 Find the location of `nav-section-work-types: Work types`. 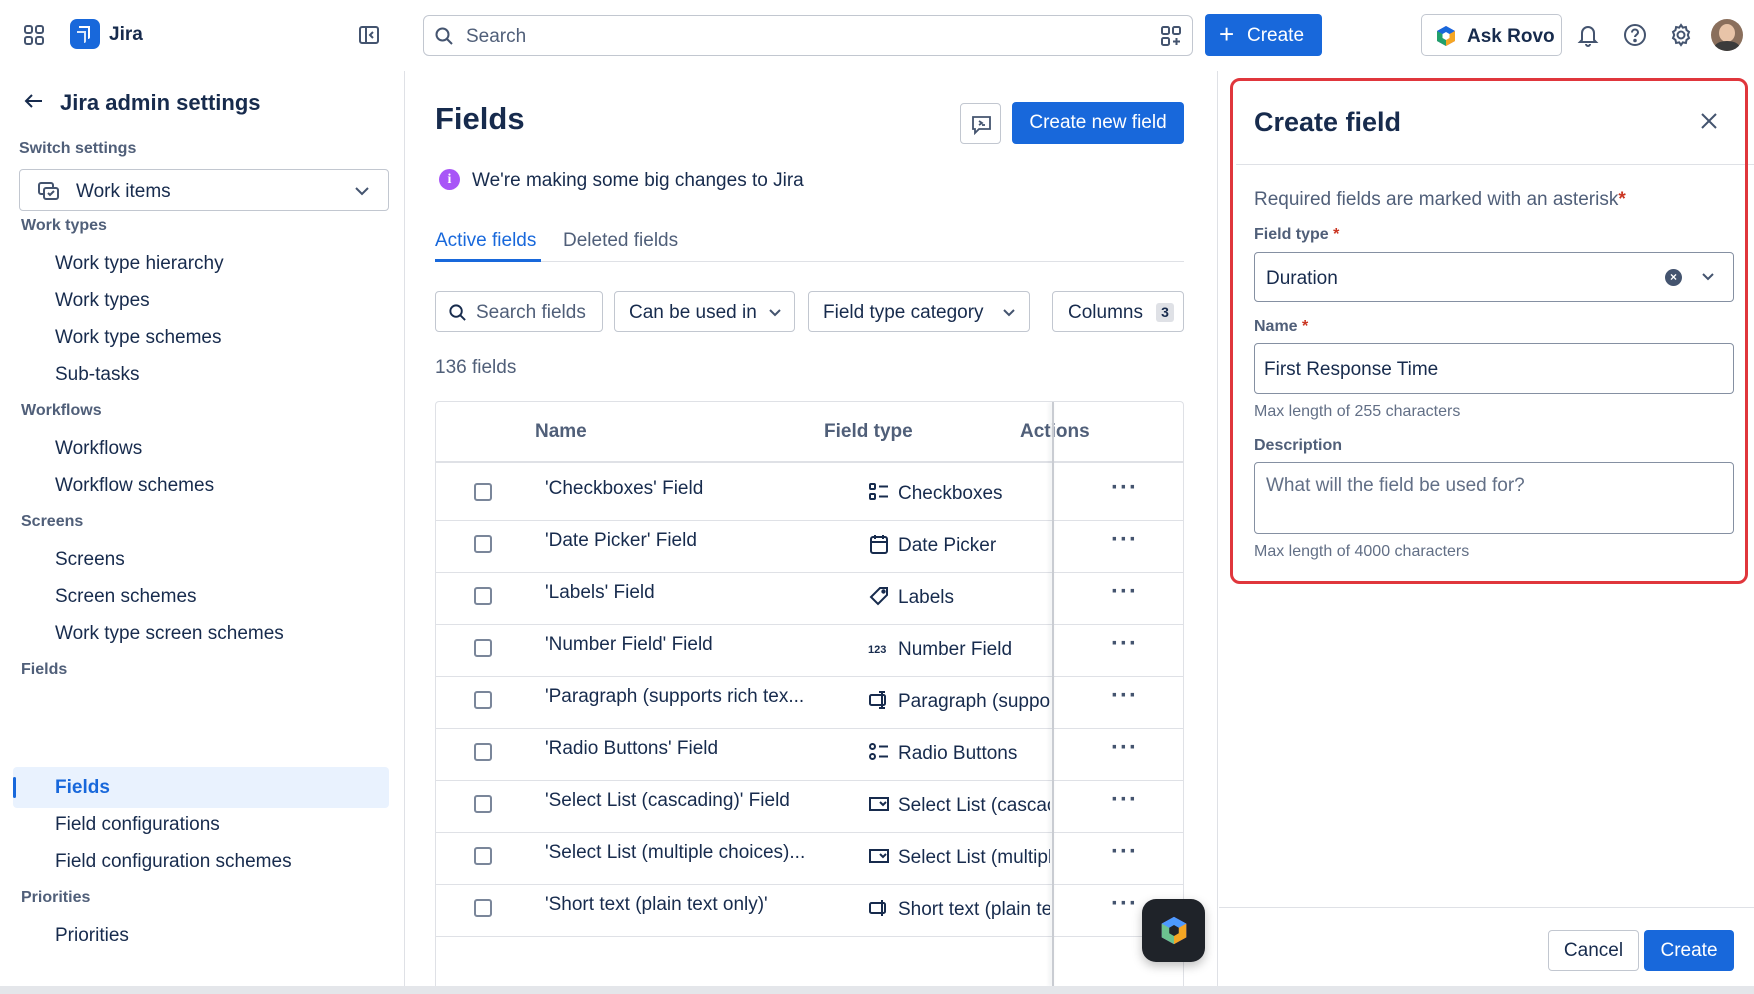

nav-section-work-types: Work types is located at coordinates (64, 225).